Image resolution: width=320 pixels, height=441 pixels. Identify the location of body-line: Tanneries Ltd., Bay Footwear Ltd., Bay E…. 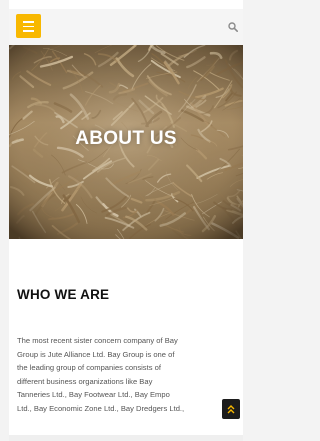
(93, 395).